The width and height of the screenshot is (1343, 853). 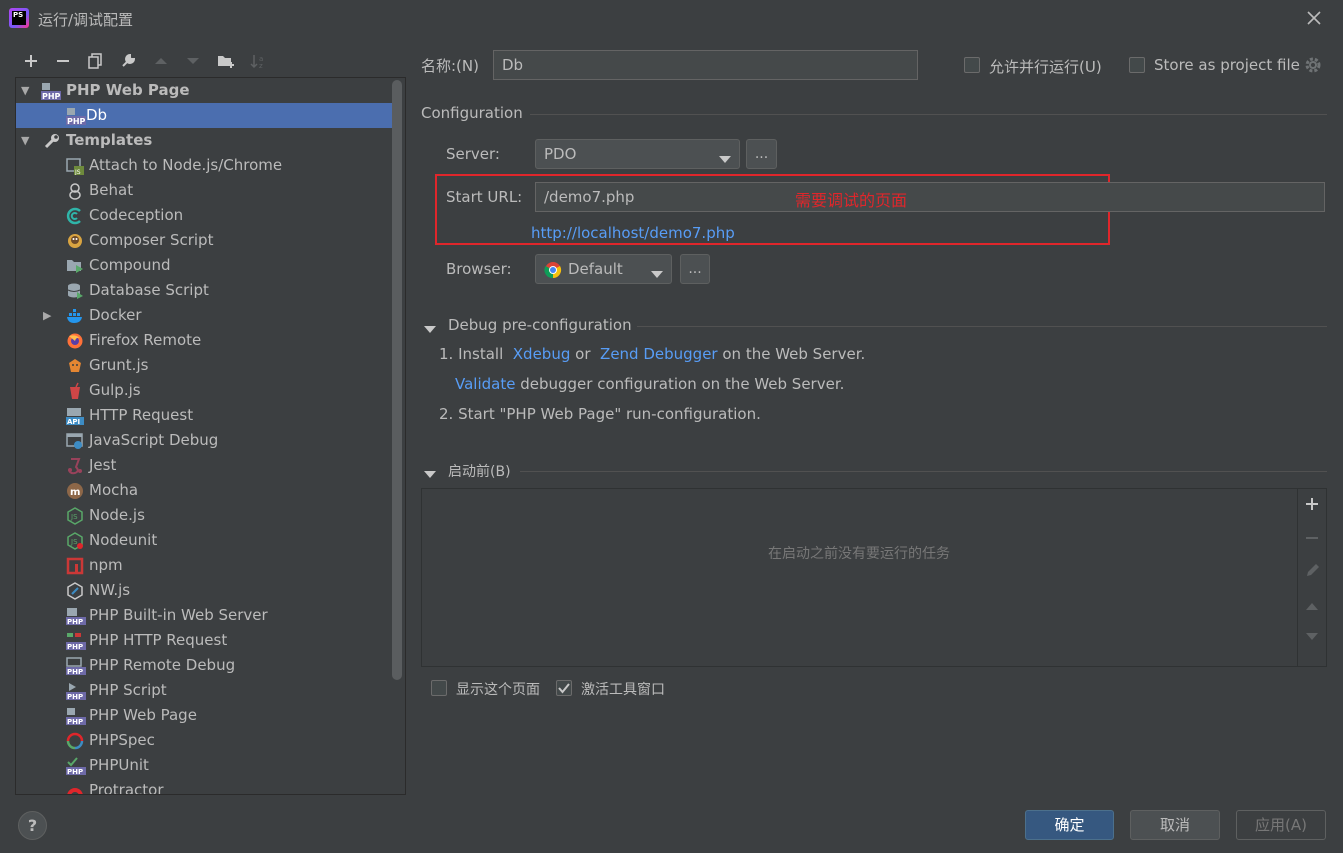 What do you see at coordinates (75, 266) in the screenshot?
I see `compound-icon` at bounding box center [75, 266].